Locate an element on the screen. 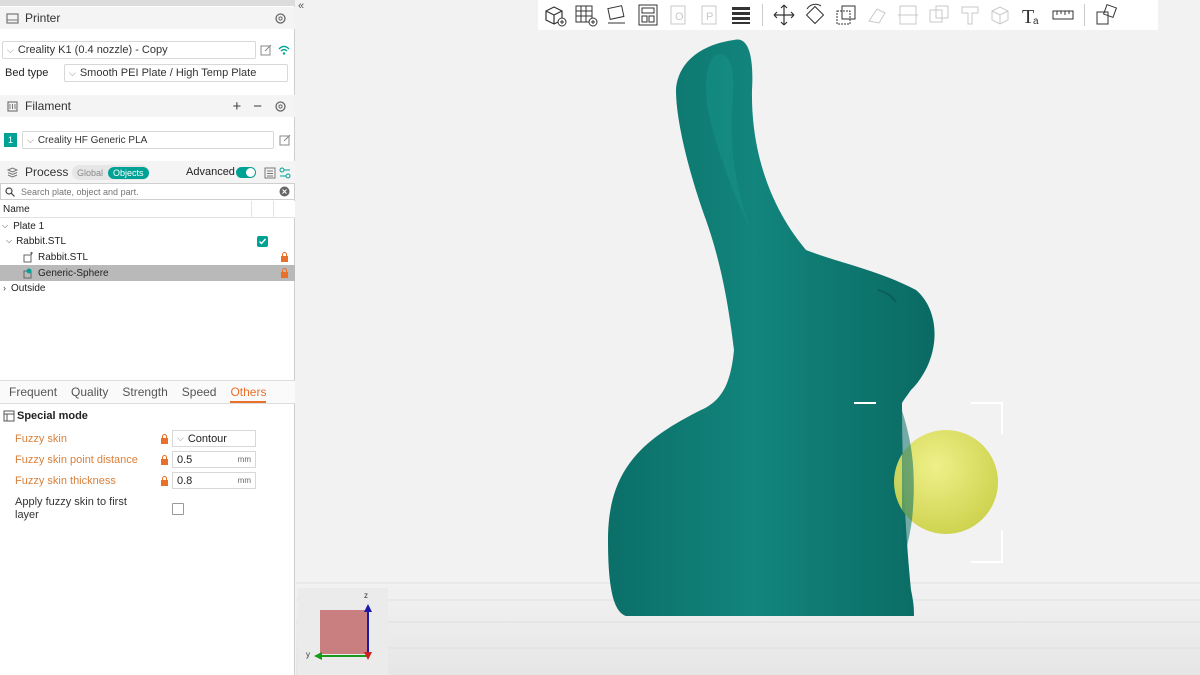  add-filament-button: + is located at coordinates (236, 106).